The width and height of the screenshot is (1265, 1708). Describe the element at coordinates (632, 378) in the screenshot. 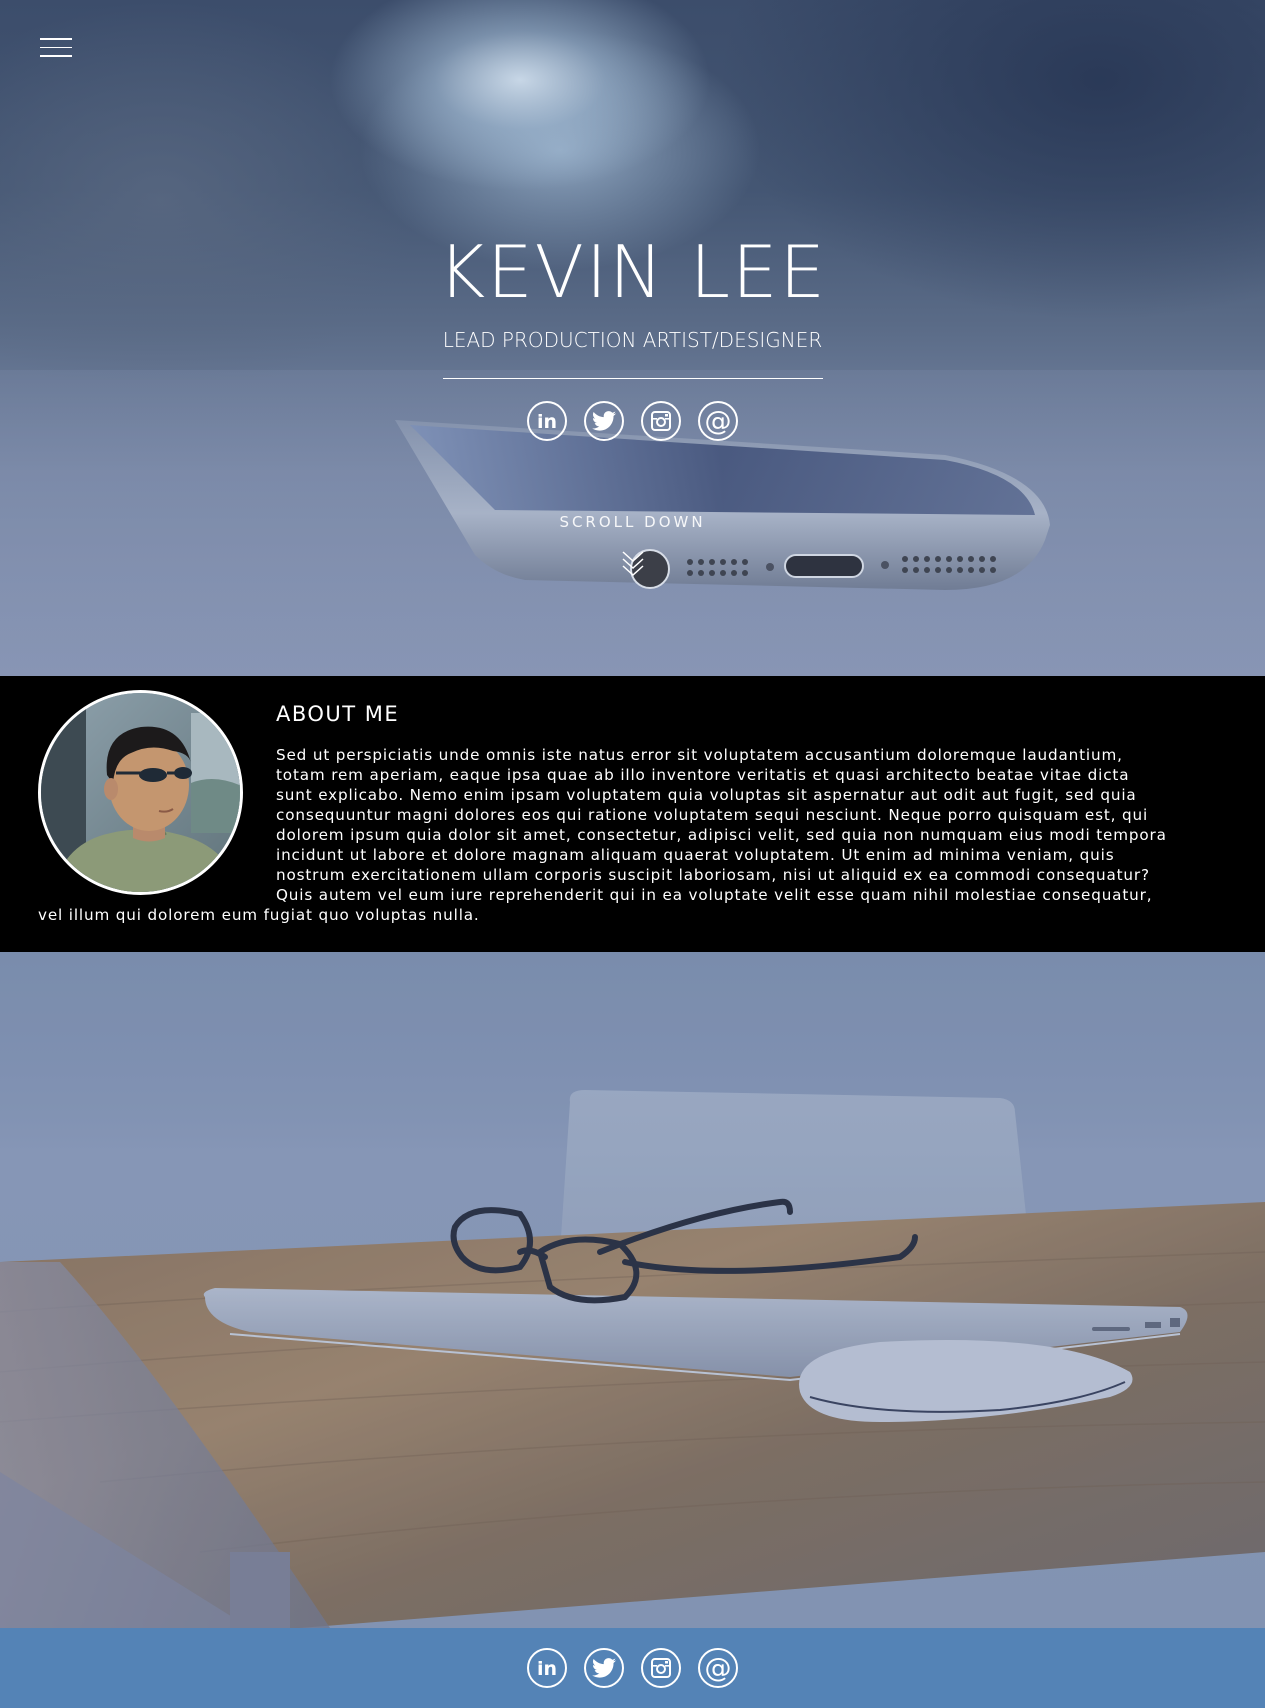

I see `hero-divider` at that location.